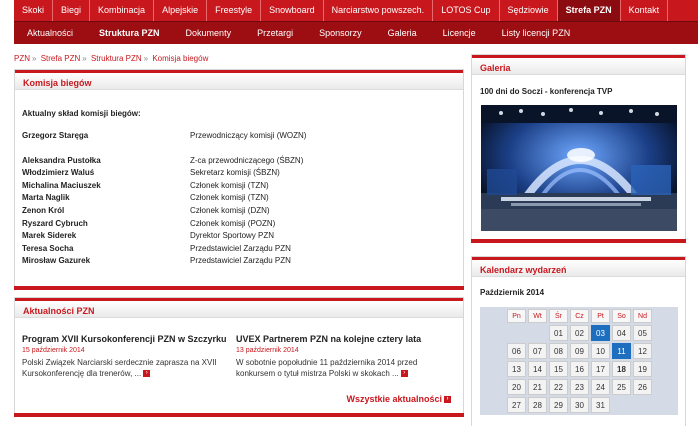 The image size is (700, 426). I want to click on subnav-aktualnosci: Aktualności, so click(50, 33).